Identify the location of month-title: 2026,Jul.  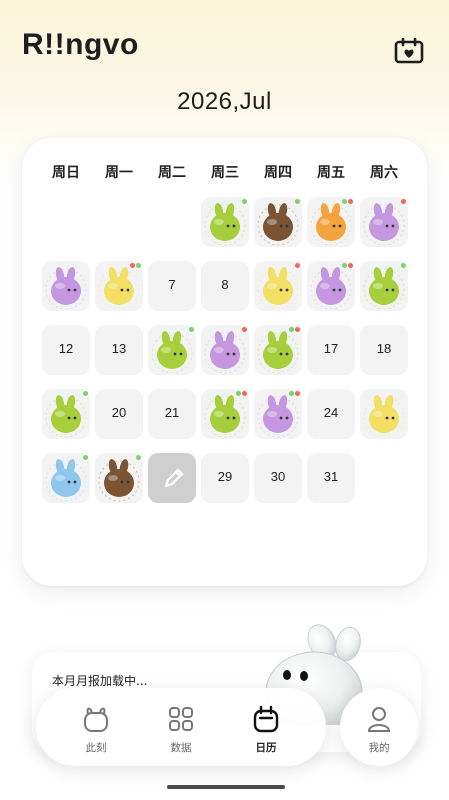
(224, 102).